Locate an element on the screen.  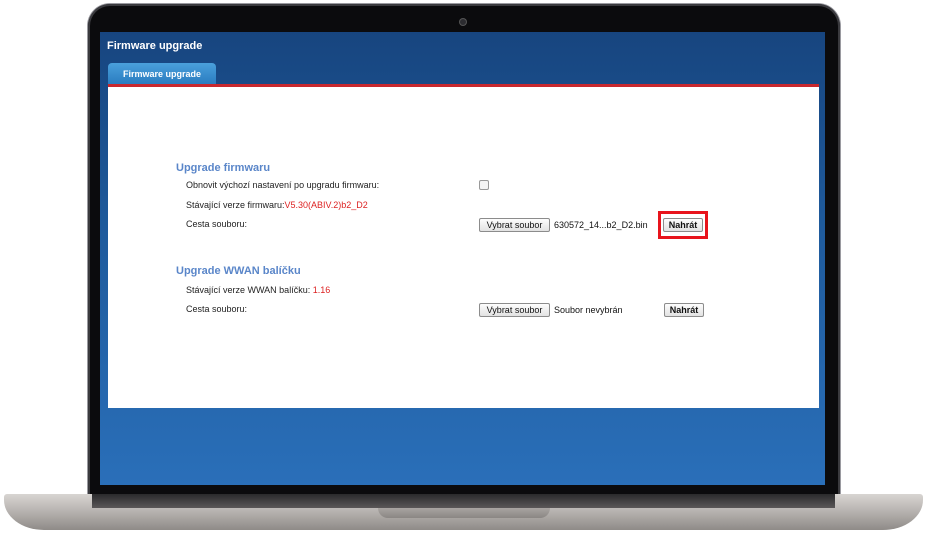
wwan-section-title: Upgrade WWAN balíčku is located at coordinates (238, 271).